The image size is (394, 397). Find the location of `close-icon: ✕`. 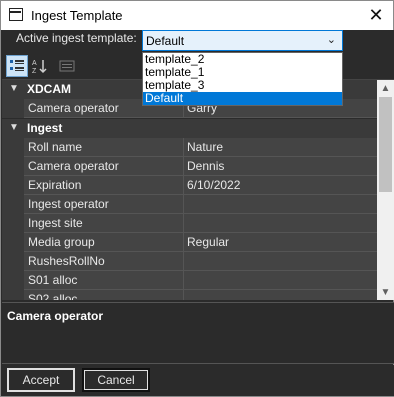

close-icon: ✕ is located at coordinates (376, 15).